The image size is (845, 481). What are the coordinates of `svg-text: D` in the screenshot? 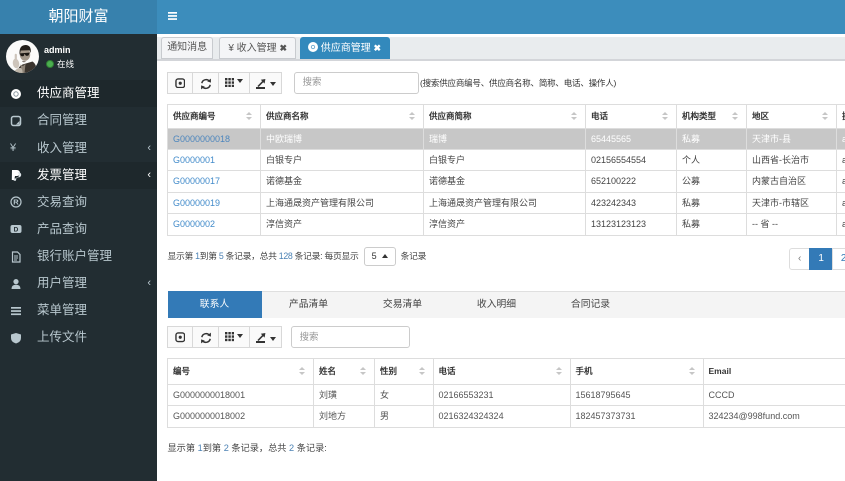 It's located at (16, 230).